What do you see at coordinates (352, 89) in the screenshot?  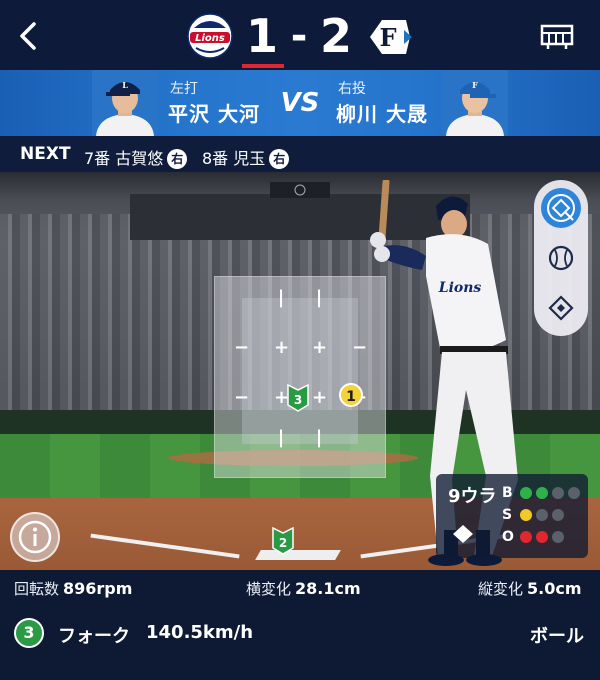 I see `pitcher-handedness: 右投` at bounding box center [352, 89].